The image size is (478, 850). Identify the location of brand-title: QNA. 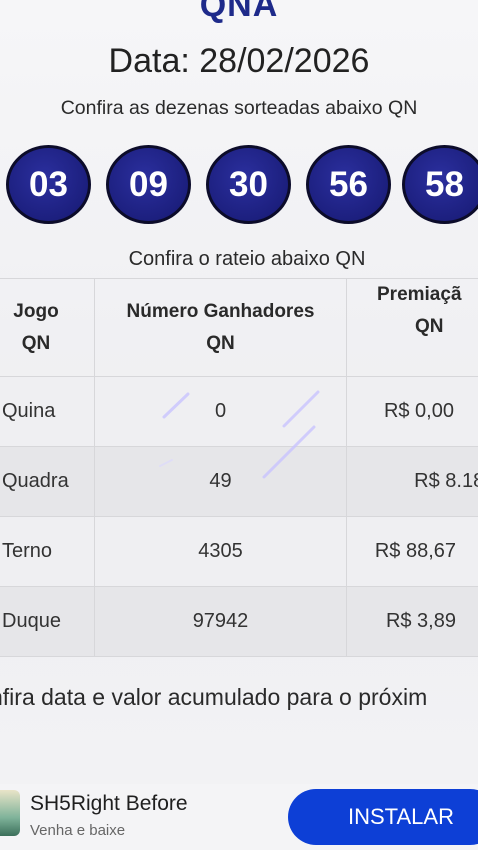
(239, 12).